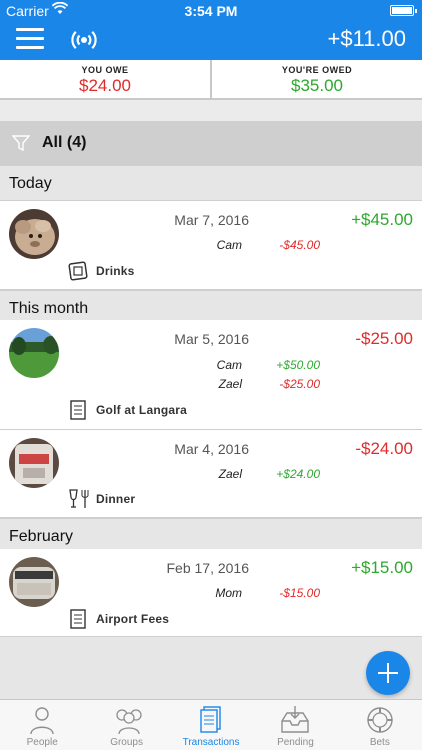 This screenshot has width=422, height=750. What do you see at coordinates (382, 219) in the screenshot?
I see `transaction-amount: +$45.00` at bounding box center [382, 219].